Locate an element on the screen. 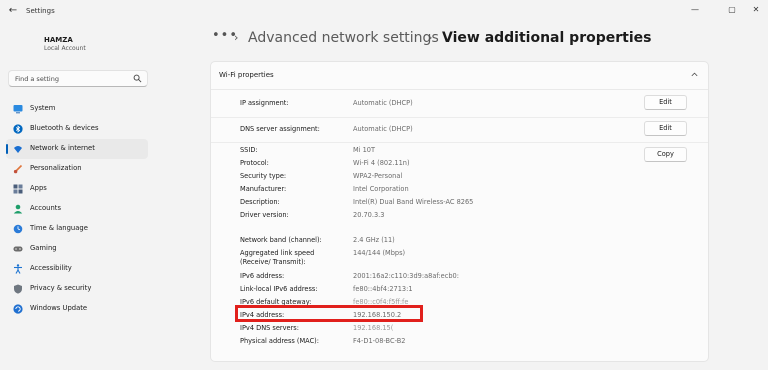 The width and height of the screenshot is (768, 370). sidebar-item-time-language: Time & language is located at coordinates (77, 229).